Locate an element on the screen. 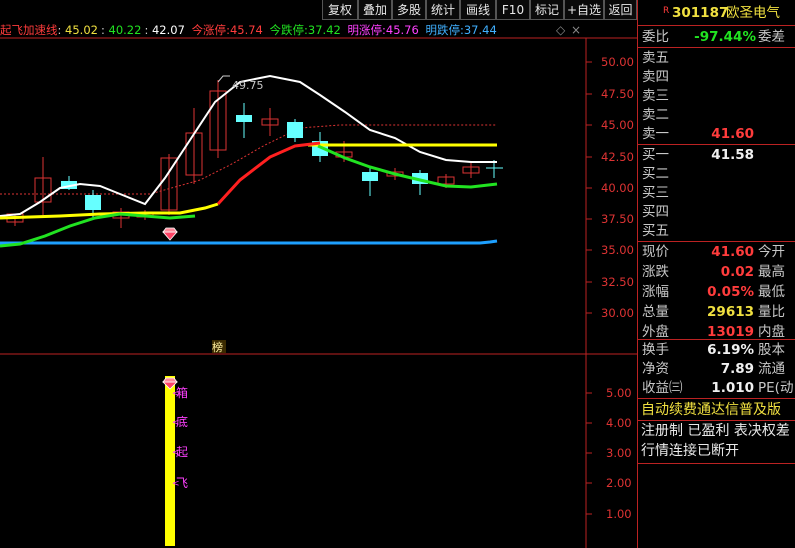 The width and height of the screenshot is (795, 548). ask-row-5: 卖五 is located at coordinates (716, 58).